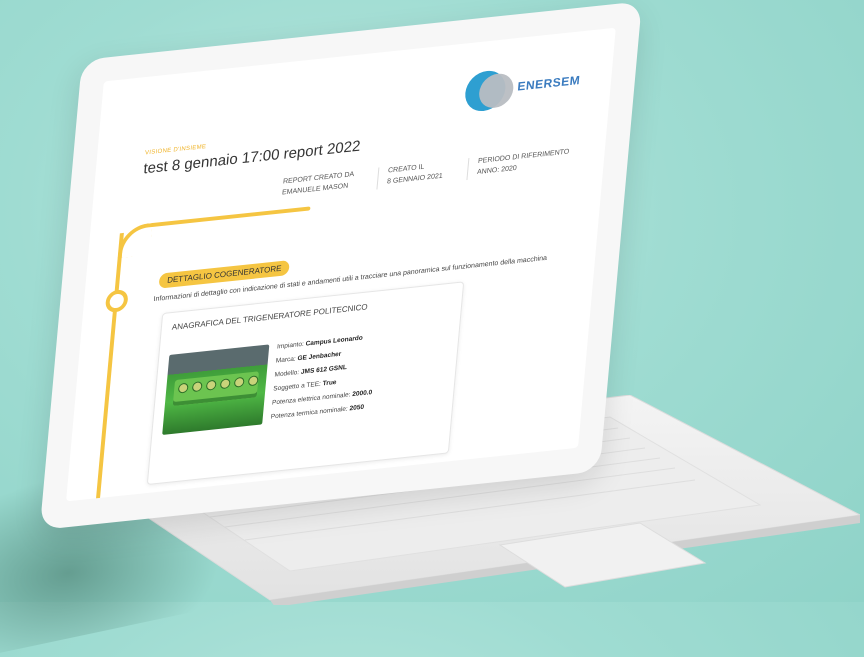 The width and height of the screenshot is (864, 657). I want to click on meta-created-by: REPORT CREATO DA EMANUELE MASON, so click(318, 183).